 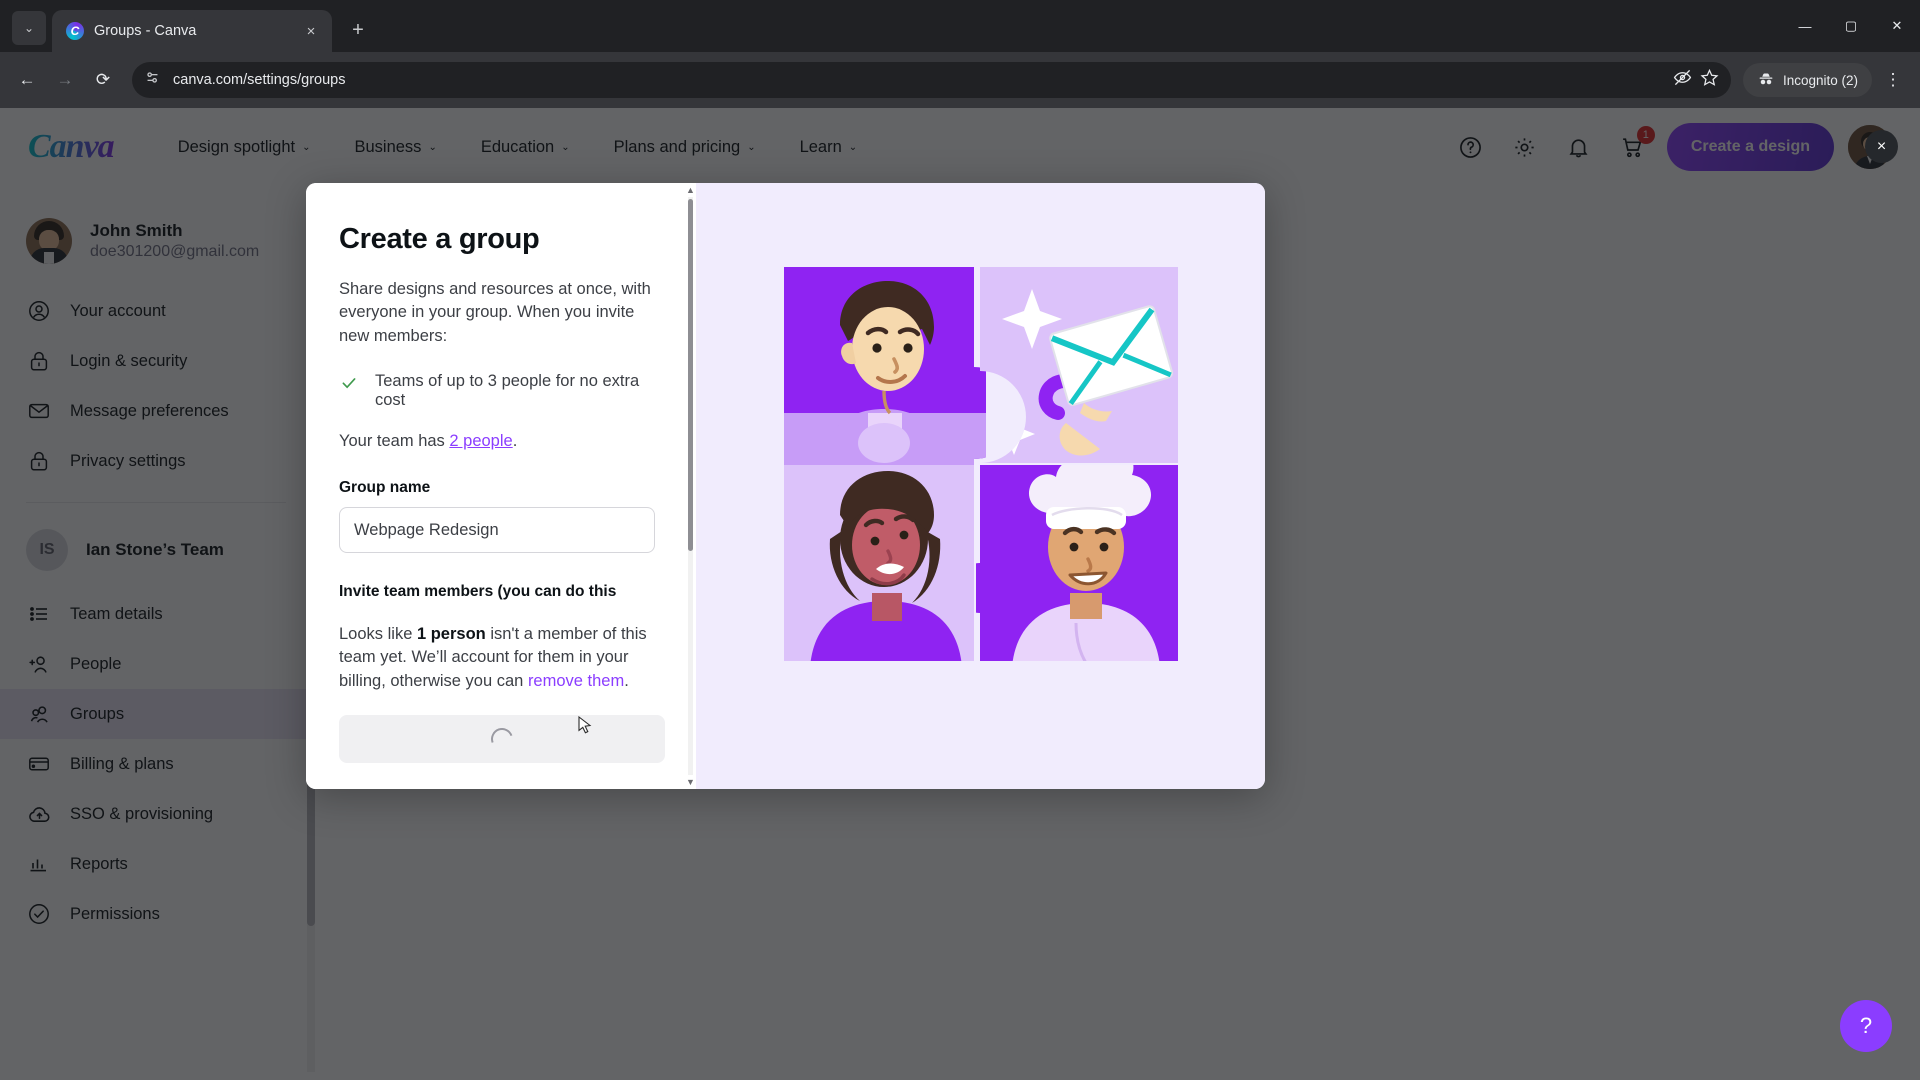 What do you see at coordinates (1766, 80) in the screenshot?
I see `incognito-icon` at bounding box center [1766, 80].